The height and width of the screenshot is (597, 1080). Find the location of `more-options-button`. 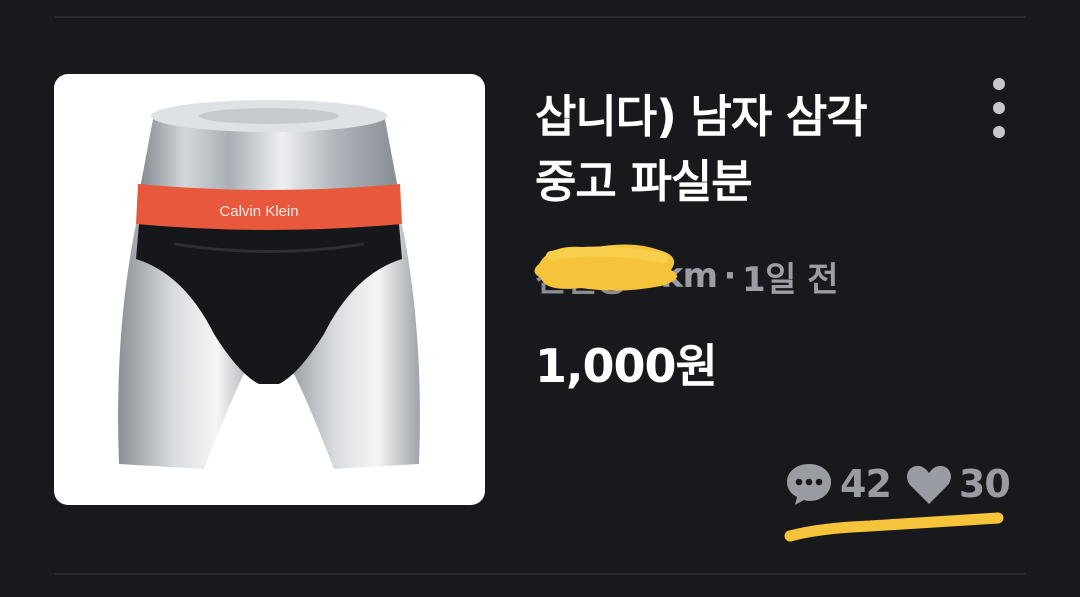

more-options-button is located at coordinates (1000, 109).